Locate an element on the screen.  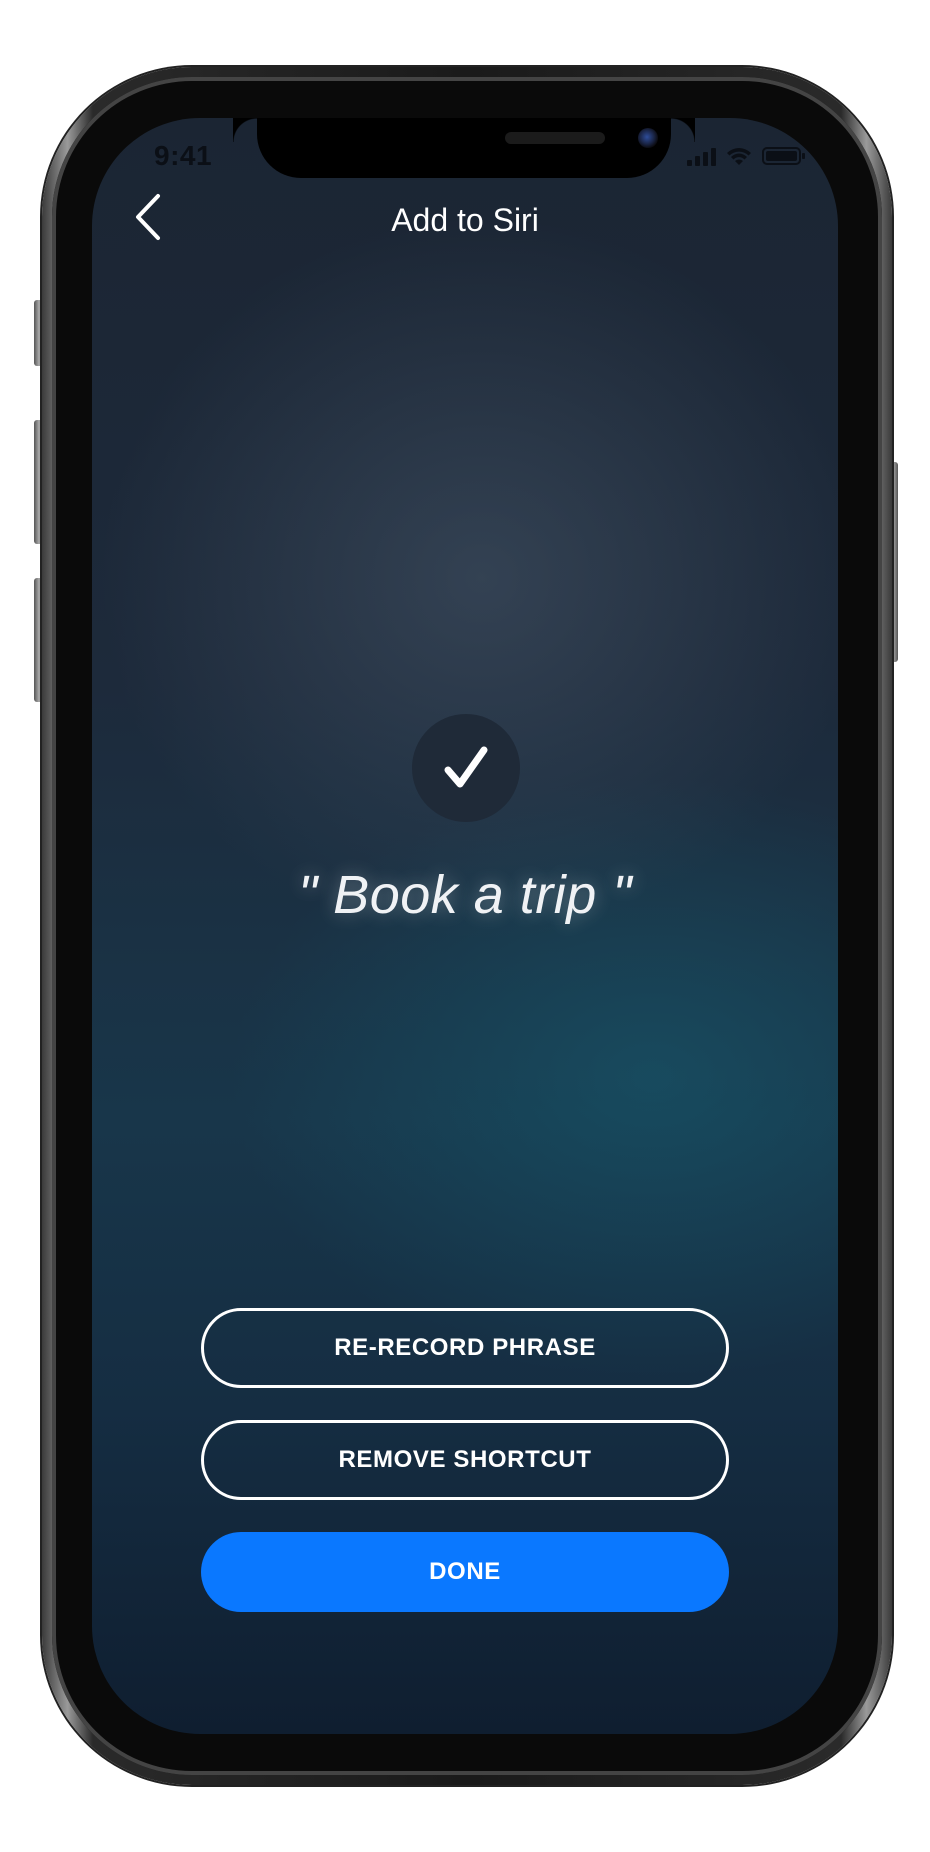
battery-icon is located at coordinates (784, 156).